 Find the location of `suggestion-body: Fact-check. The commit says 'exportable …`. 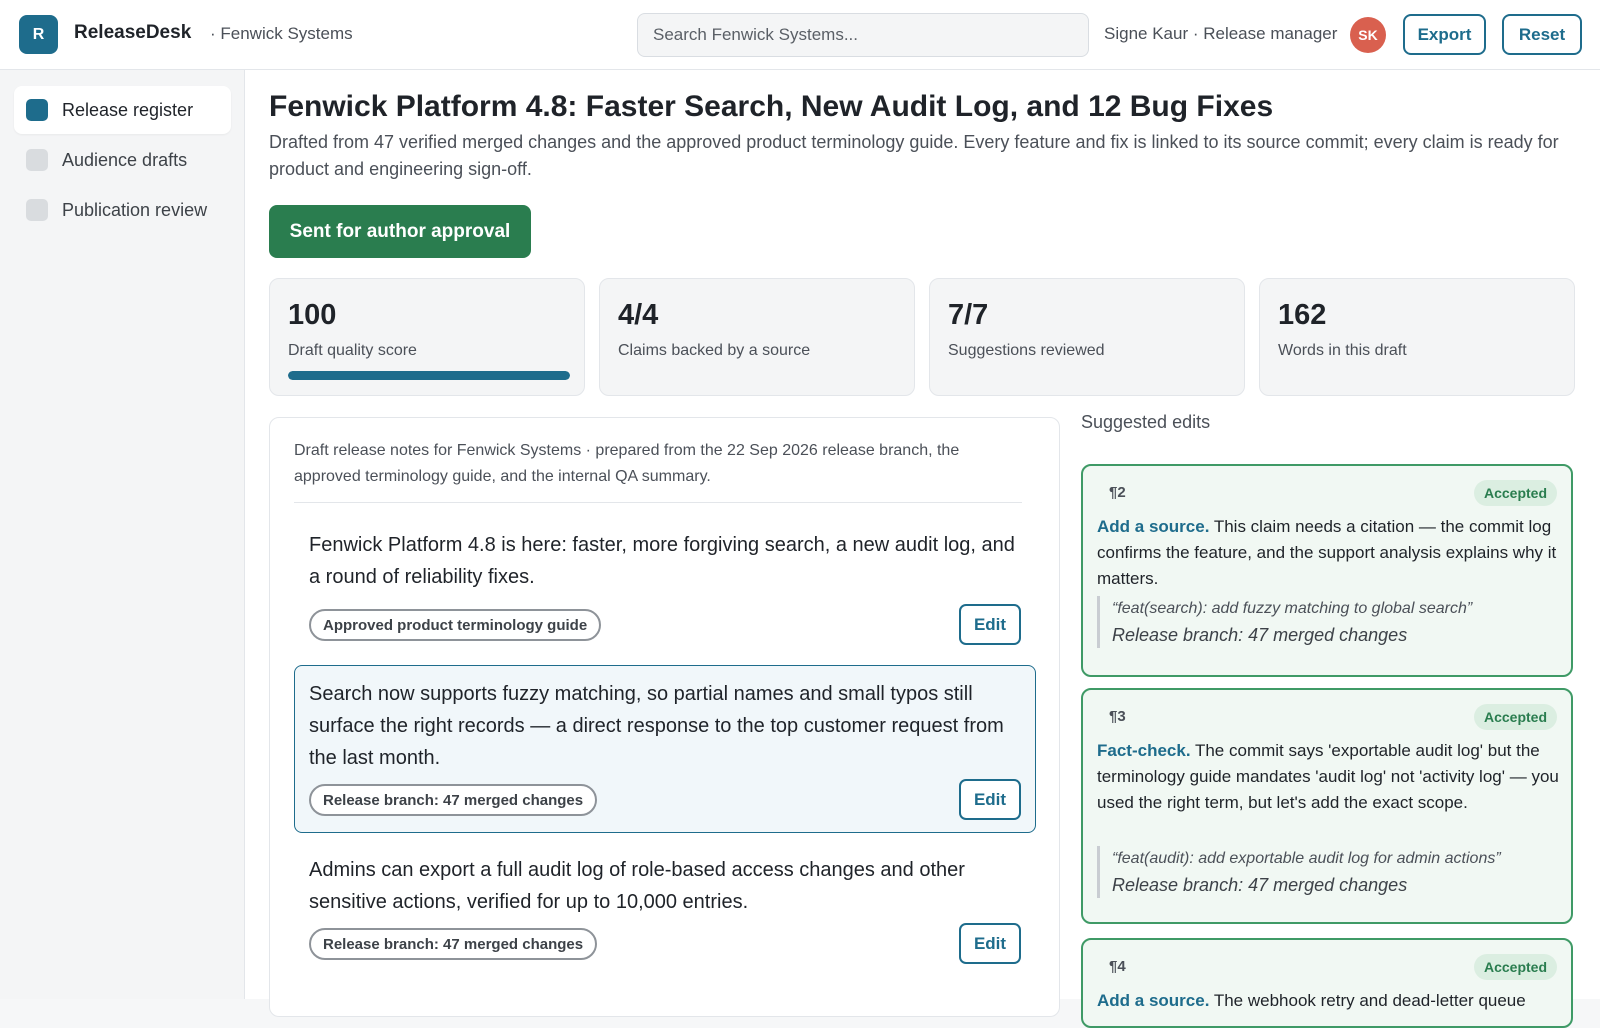

suggestion-body: Fact-check. The commit says 'exportable … is located at coordinates (1328, 777).